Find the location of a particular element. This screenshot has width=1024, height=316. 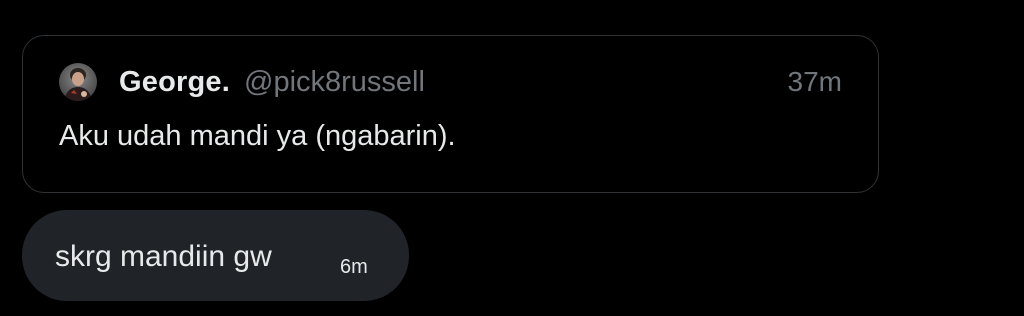

quoted-post-text: Aku udah mandi ya (ngabarin). is located at coordinates (257, 136).